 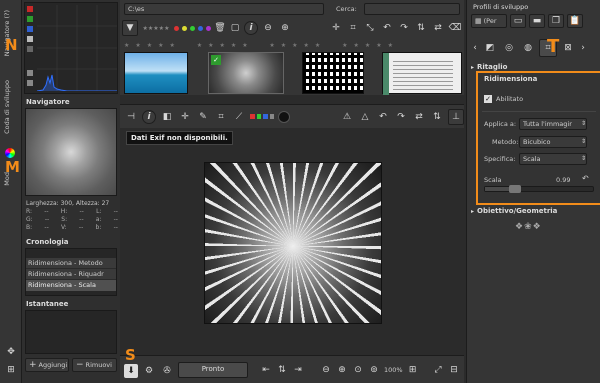 What do you see at coordinates (221, 117) in the screenshot?
I see `crop-tool-icon: ⌗` at bounding box center [221, 117].